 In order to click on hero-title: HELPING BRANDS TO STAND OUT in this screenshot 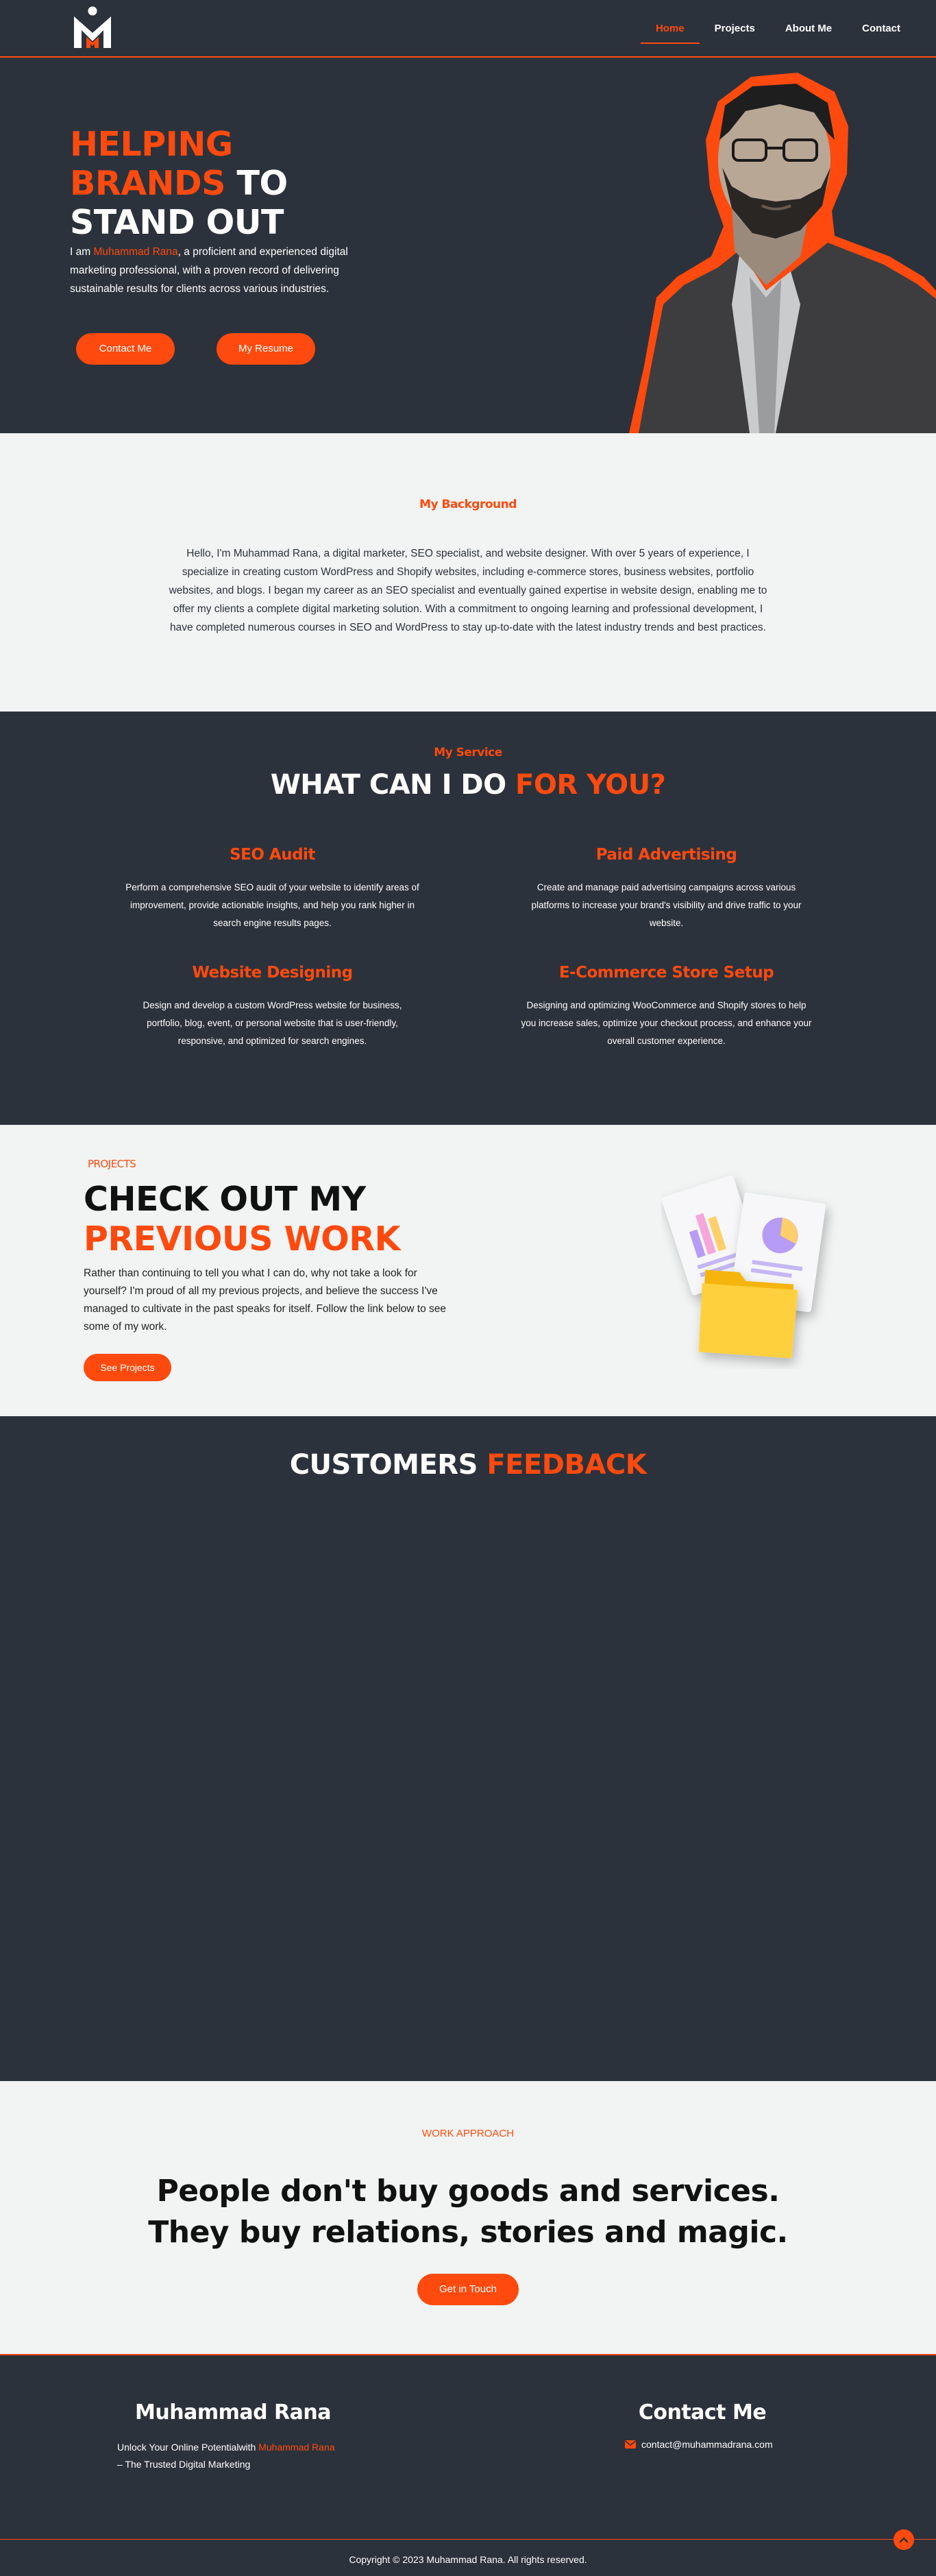, I will do `click(179, 183)`.